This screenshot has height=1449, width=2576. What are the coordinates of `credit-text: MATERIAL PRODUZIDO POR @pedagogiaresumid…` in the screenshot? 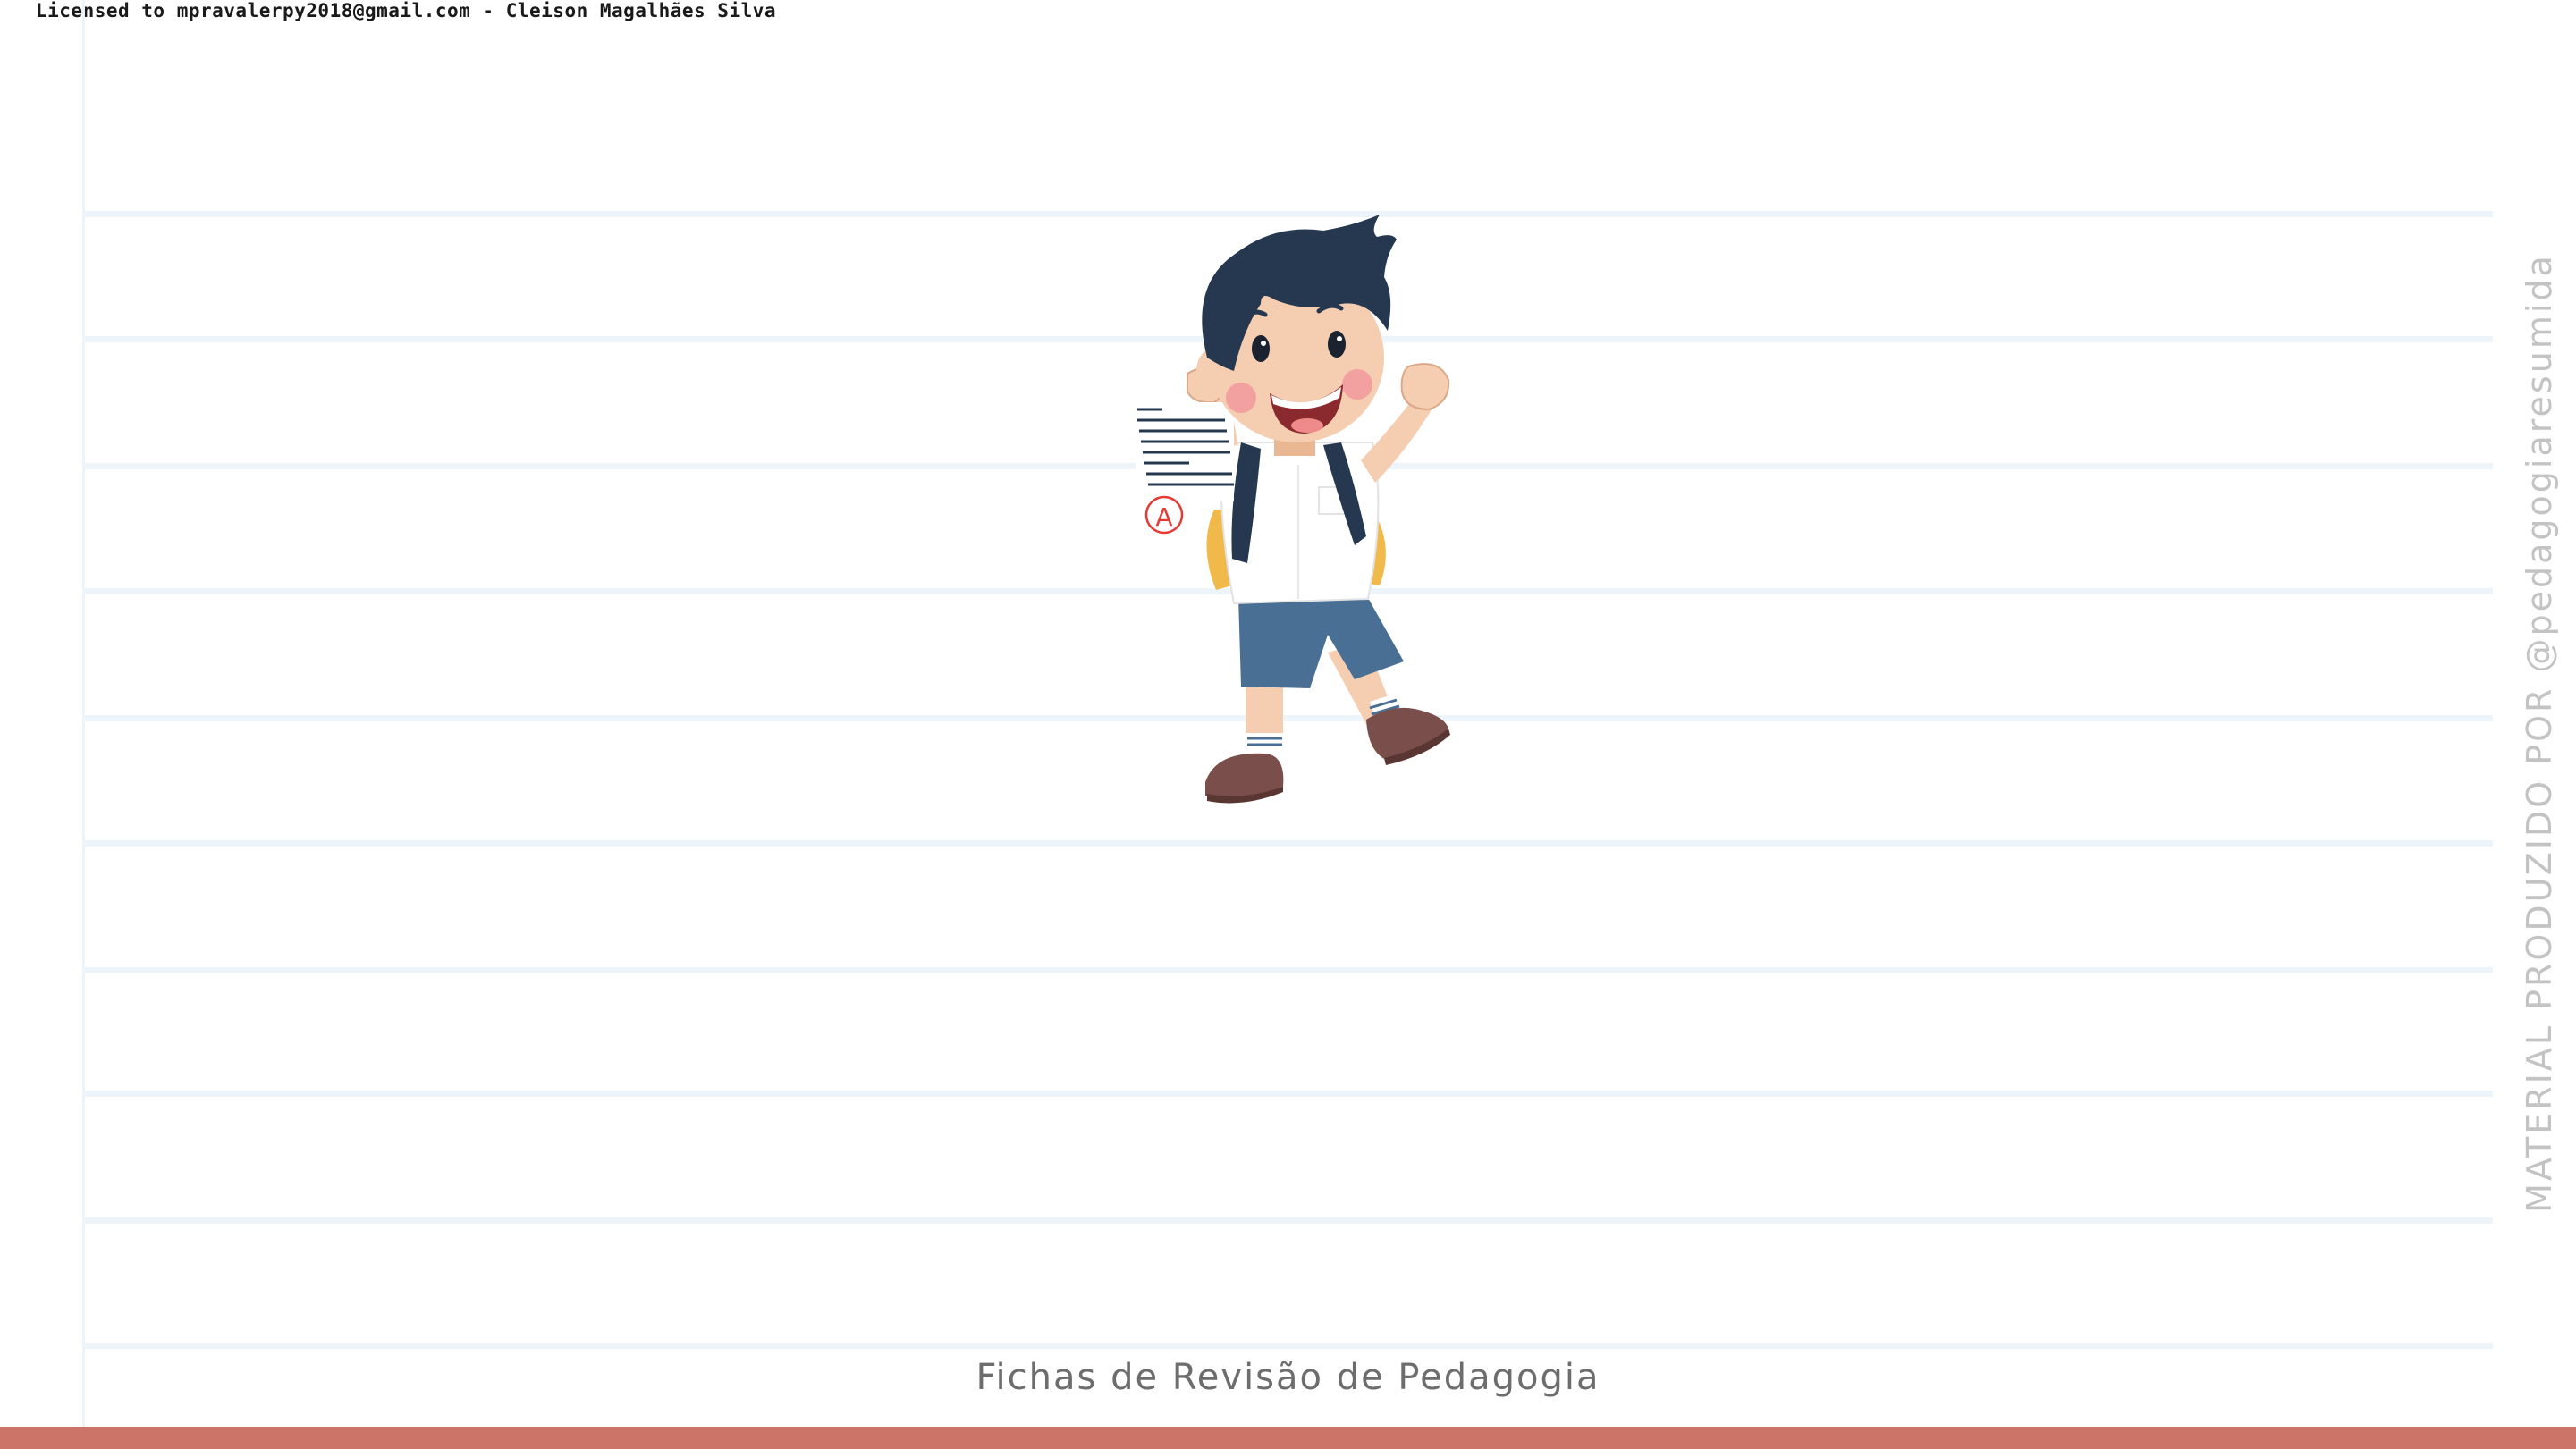 It's located at (2539, 733).